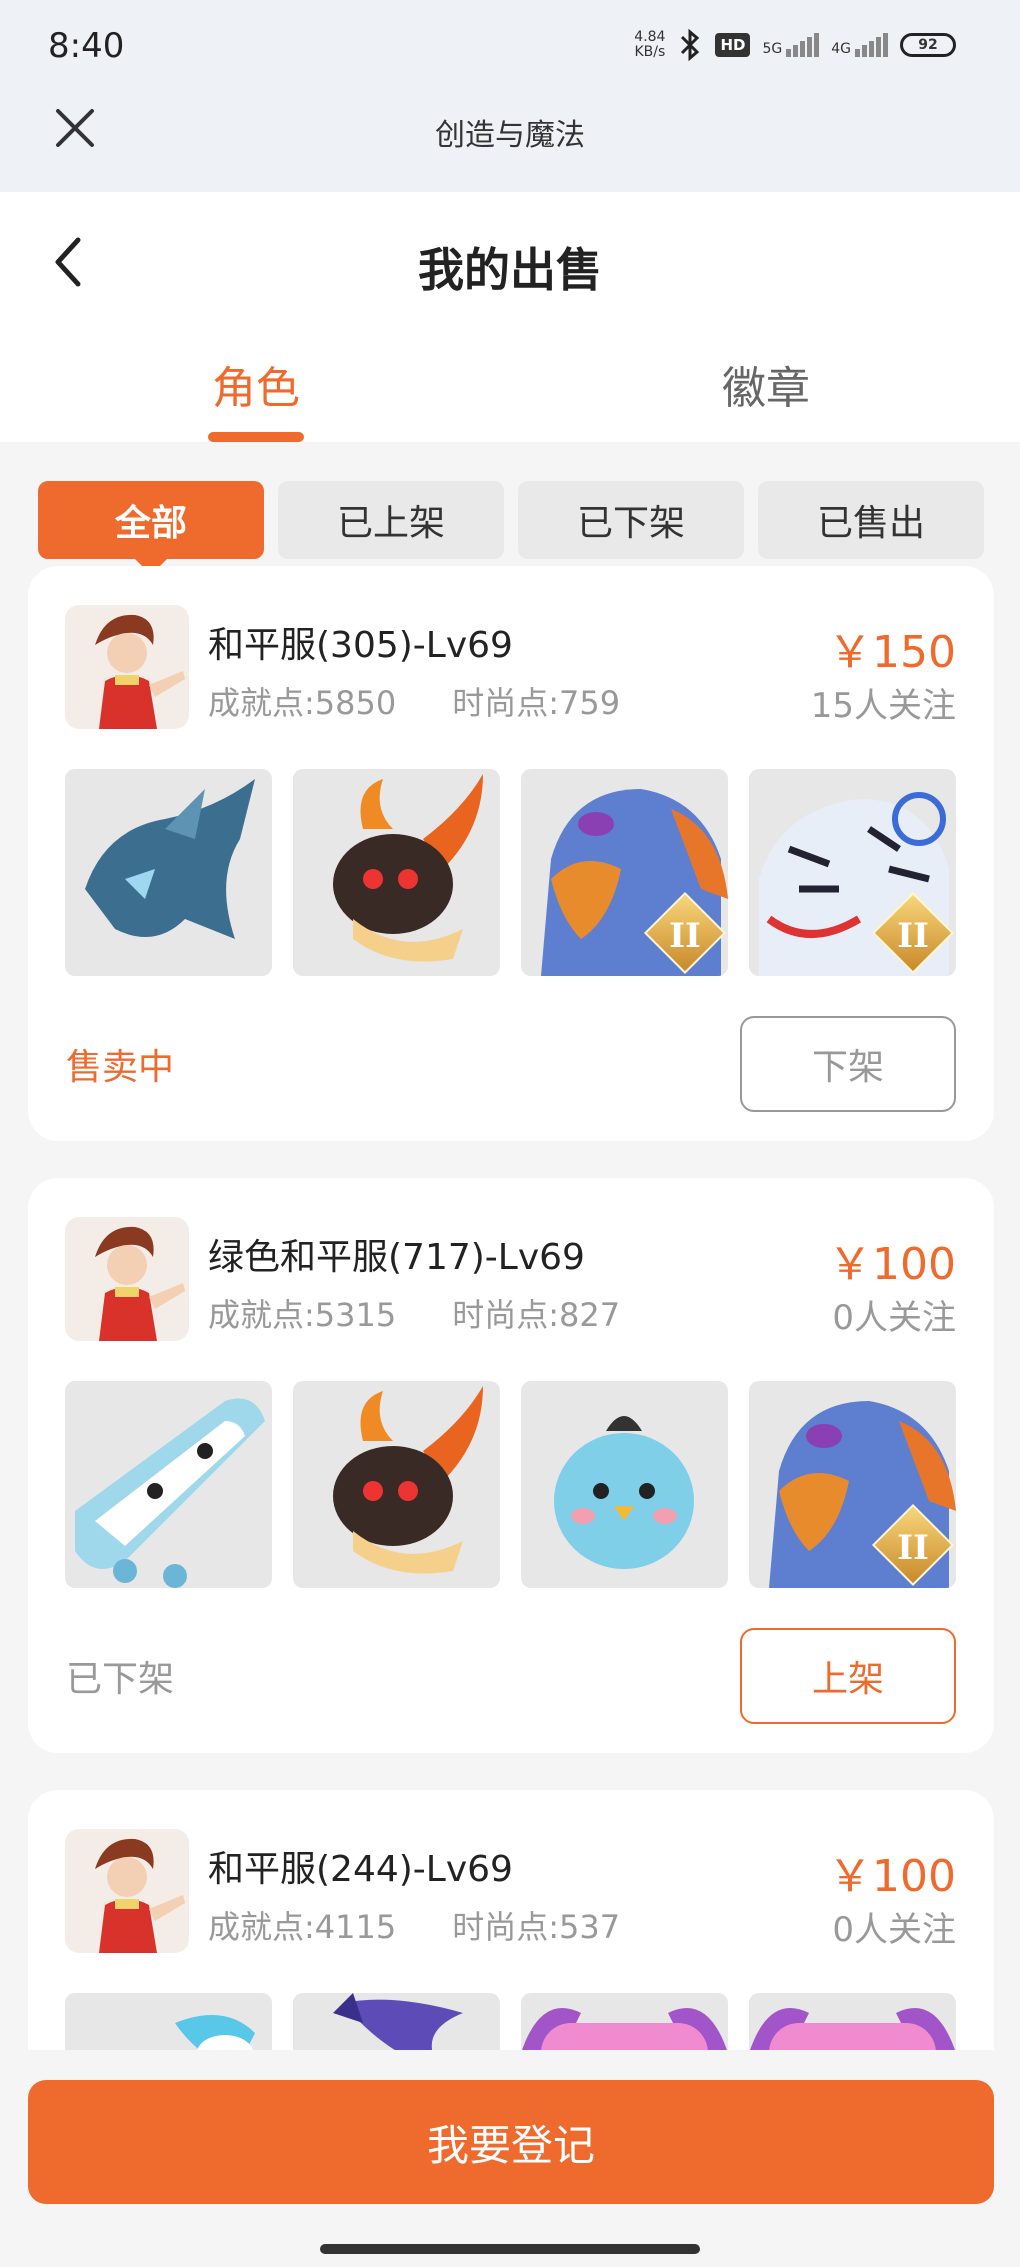  I want to click on character-name: 和平服(244)-Lv69, so click(360, 1869).